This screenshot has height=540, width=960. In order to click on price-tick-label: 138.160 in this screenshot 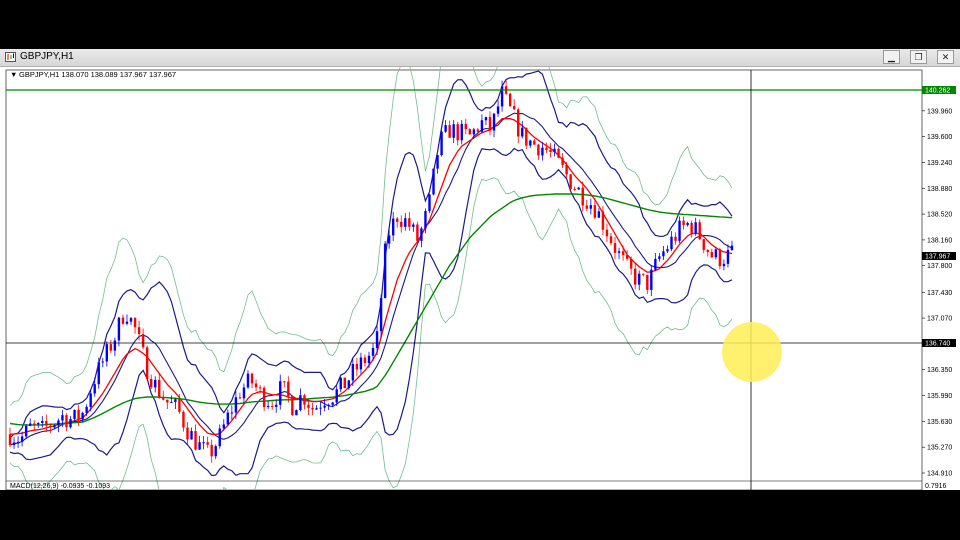, I will do `click(939, 240)`.